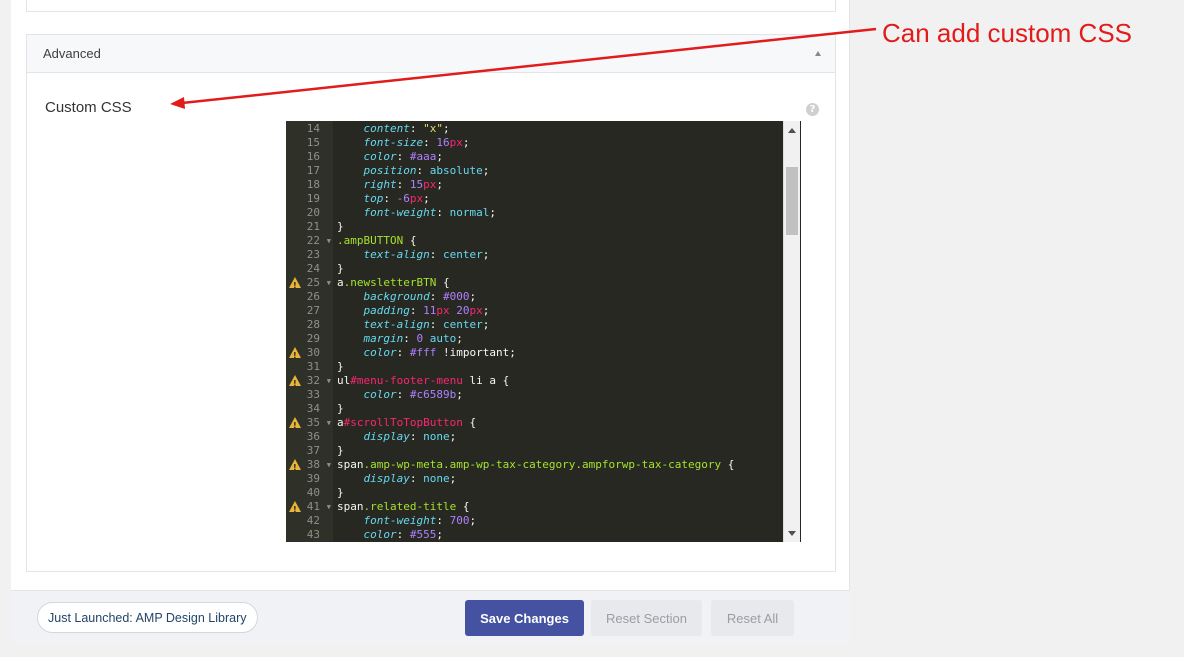 The height and width of the screenshot is (657, 1184). Describe the element at coordinates (313, 282) in the screenshot. I see `line-number-text: 25` at that location.